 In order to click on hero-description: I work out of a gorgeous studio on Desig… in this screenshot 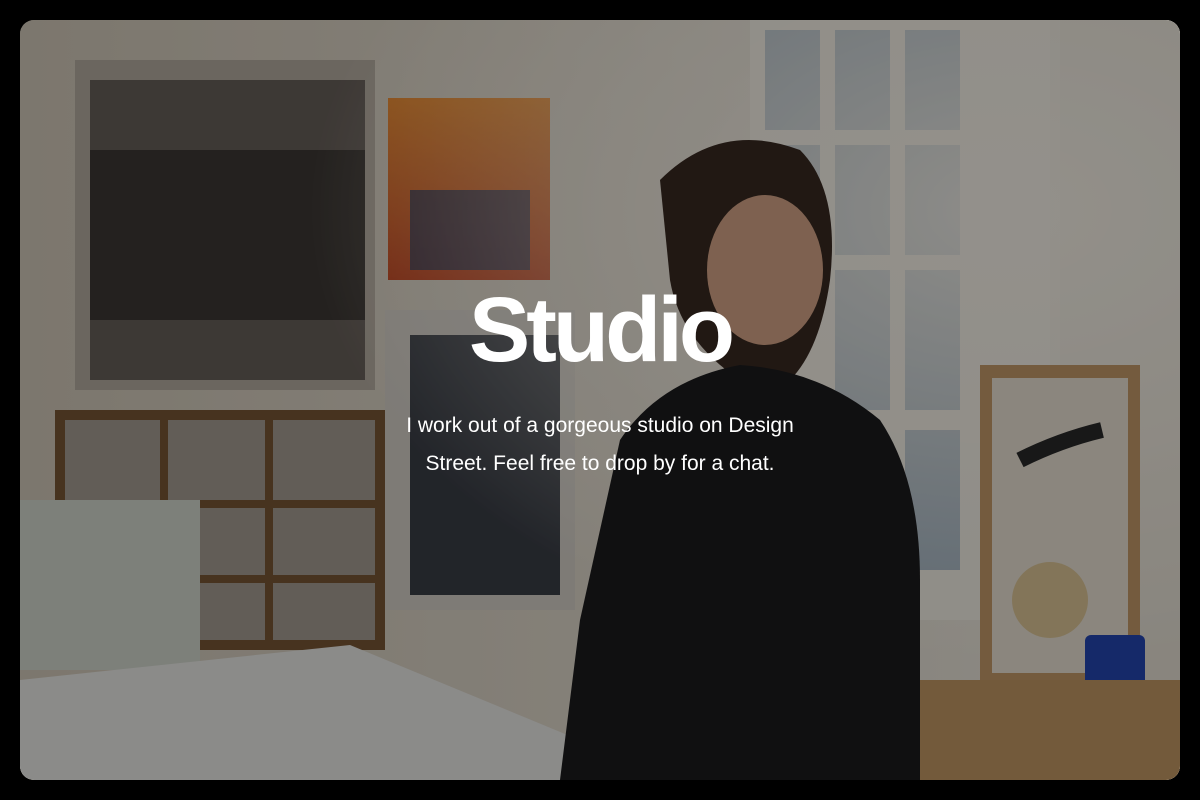, I will do `click(600, 444)`.